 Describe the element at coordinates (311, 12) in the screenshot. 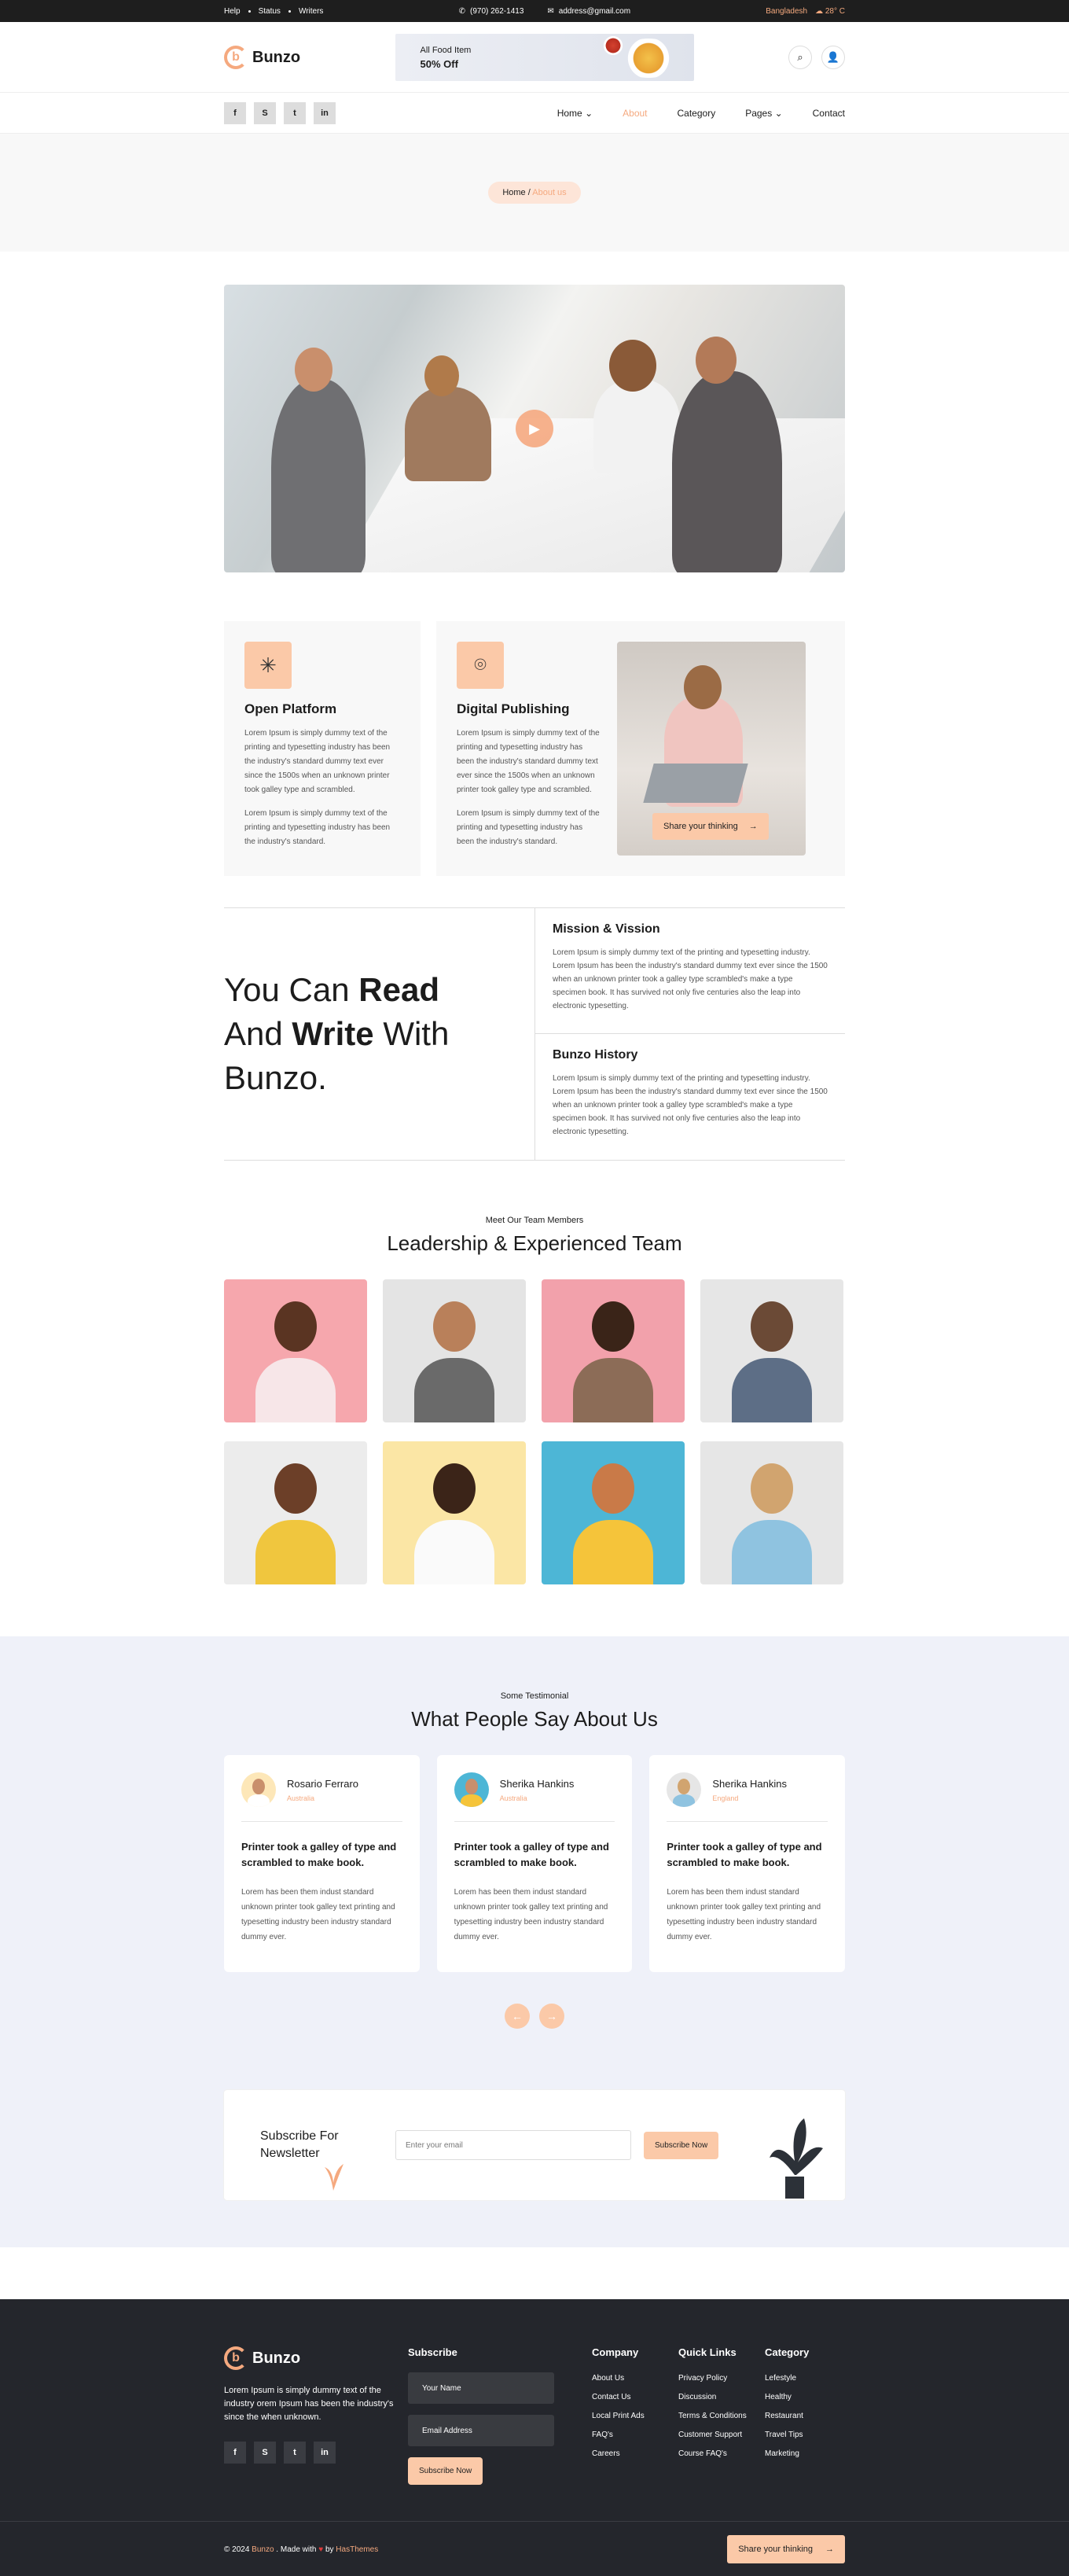

I see `top-link-writers: Writers` at that location.